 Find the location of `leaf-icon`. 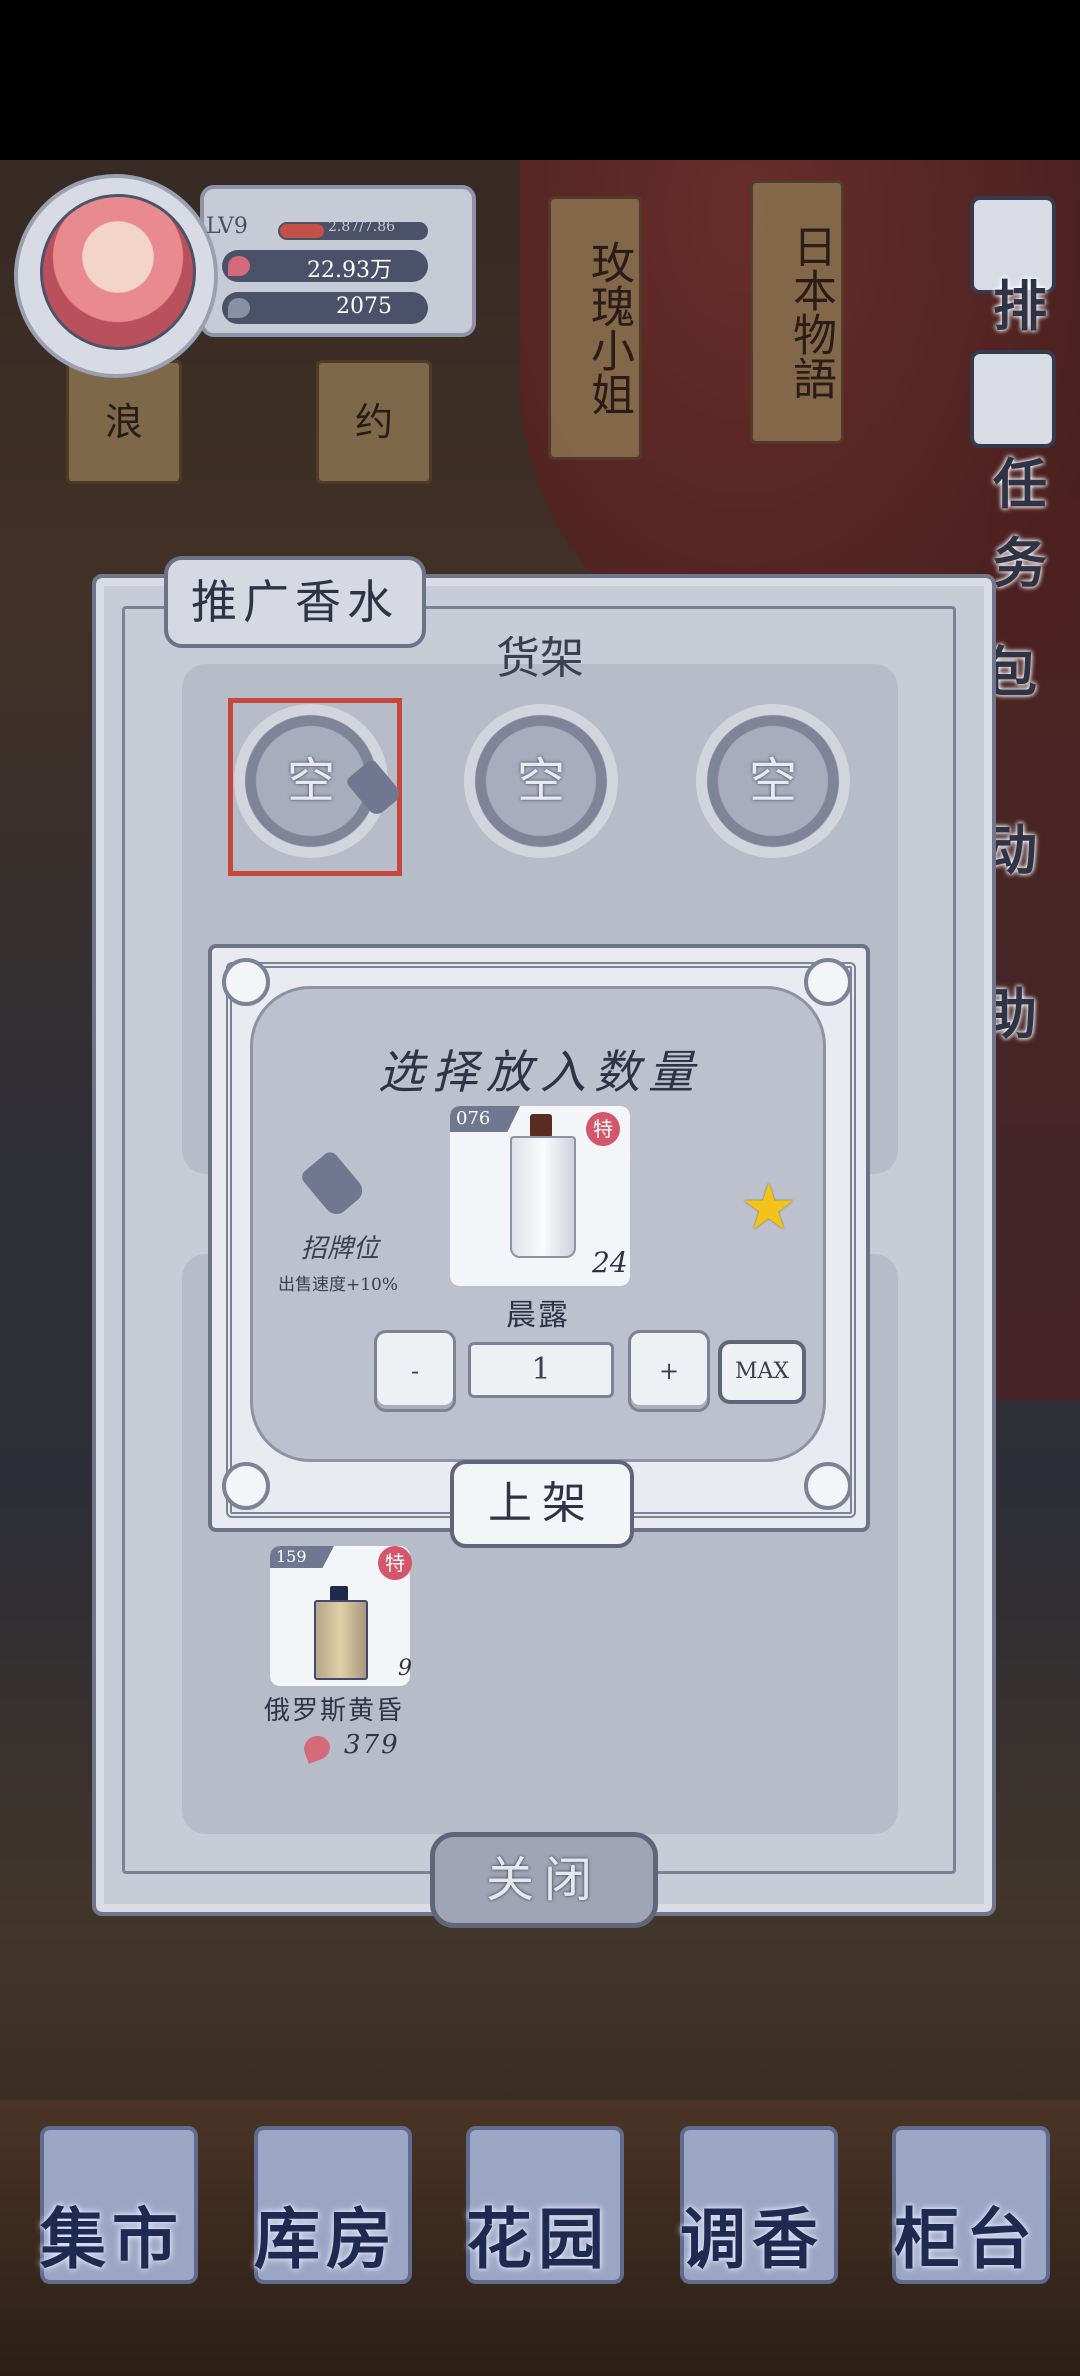

leaf-icon is located at coordinates (239, 308).